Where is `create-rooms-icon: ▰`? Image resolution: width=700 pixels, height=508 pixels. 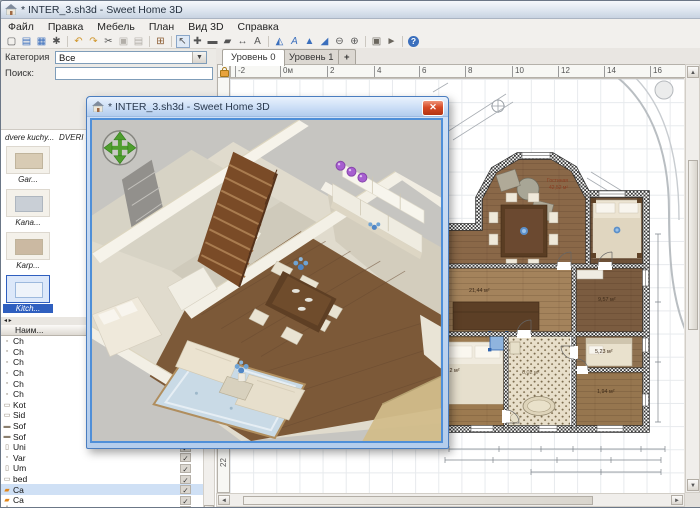
create-rooms-icon: ▰ is located at coordinates (228, 41).